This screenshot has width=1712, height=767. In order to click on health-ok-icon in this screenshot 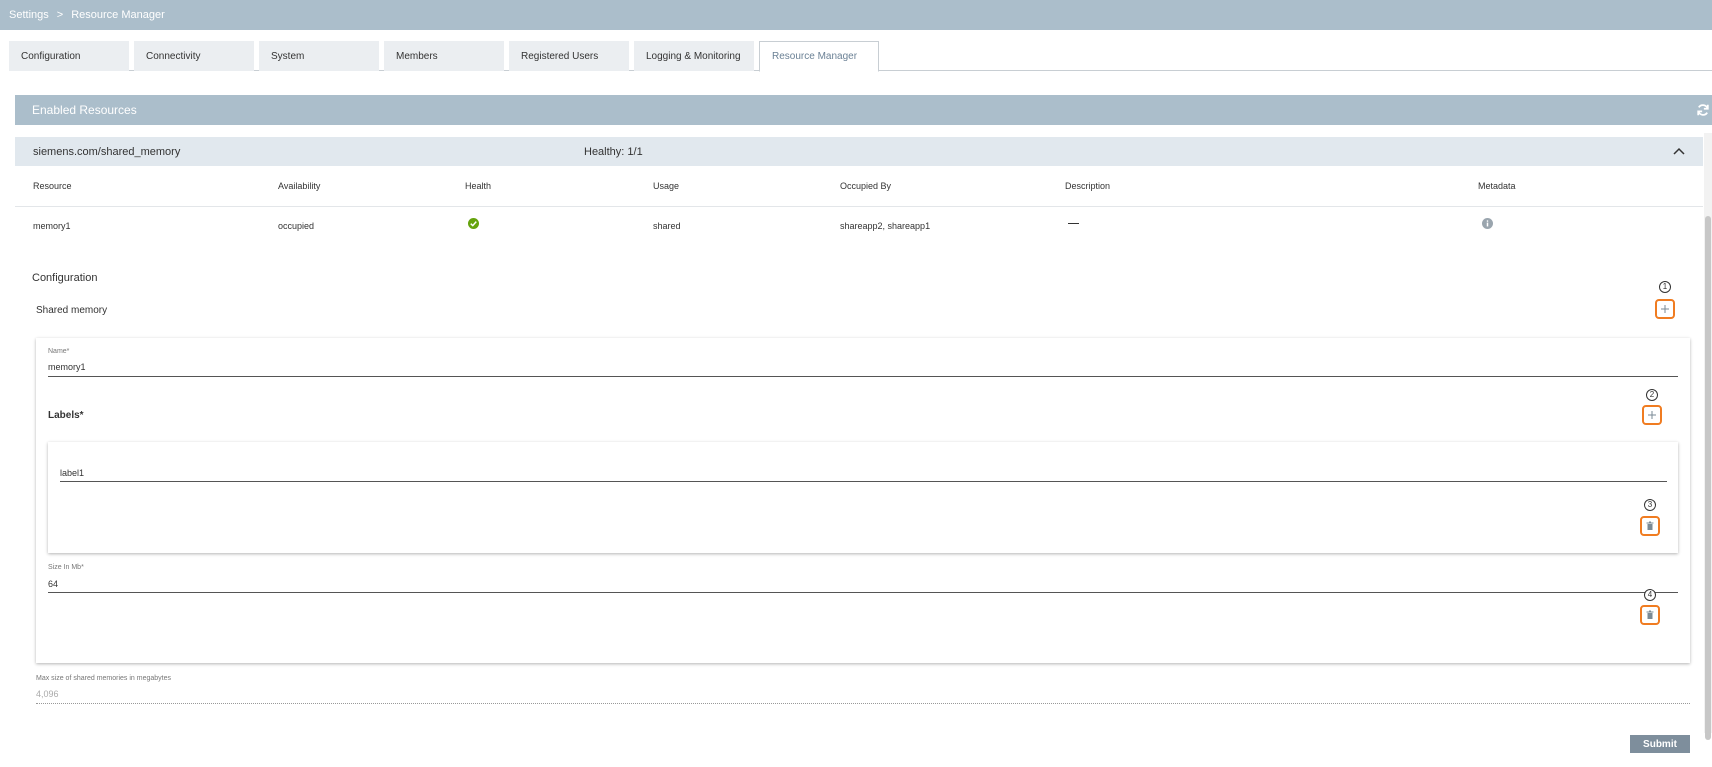, I will do `click(473, 223)`.